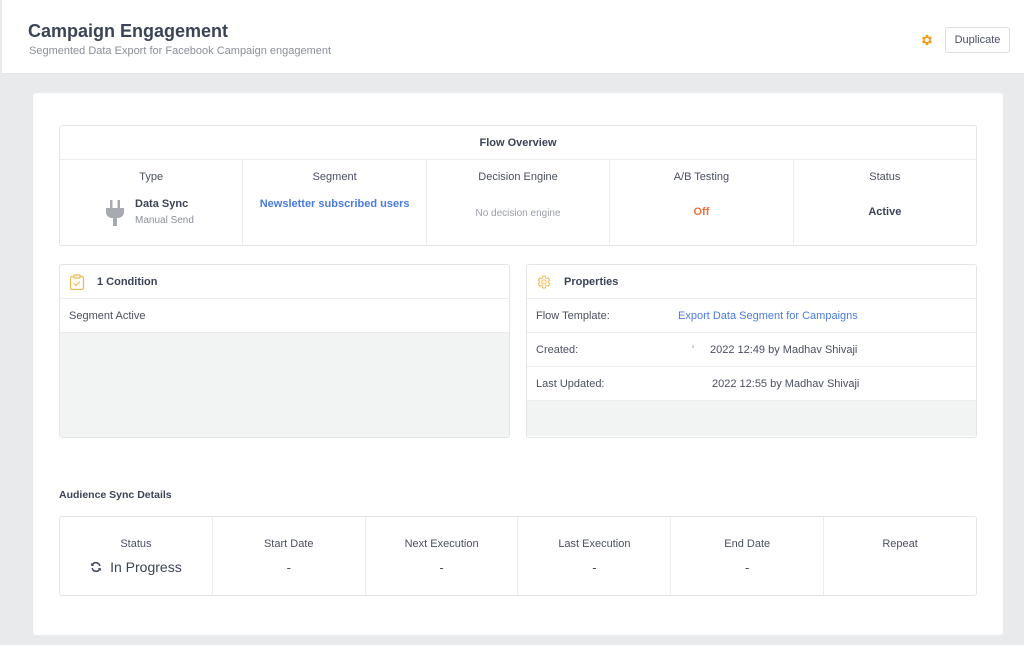  I want to click on conditions-empty-area, so click(284, 385).